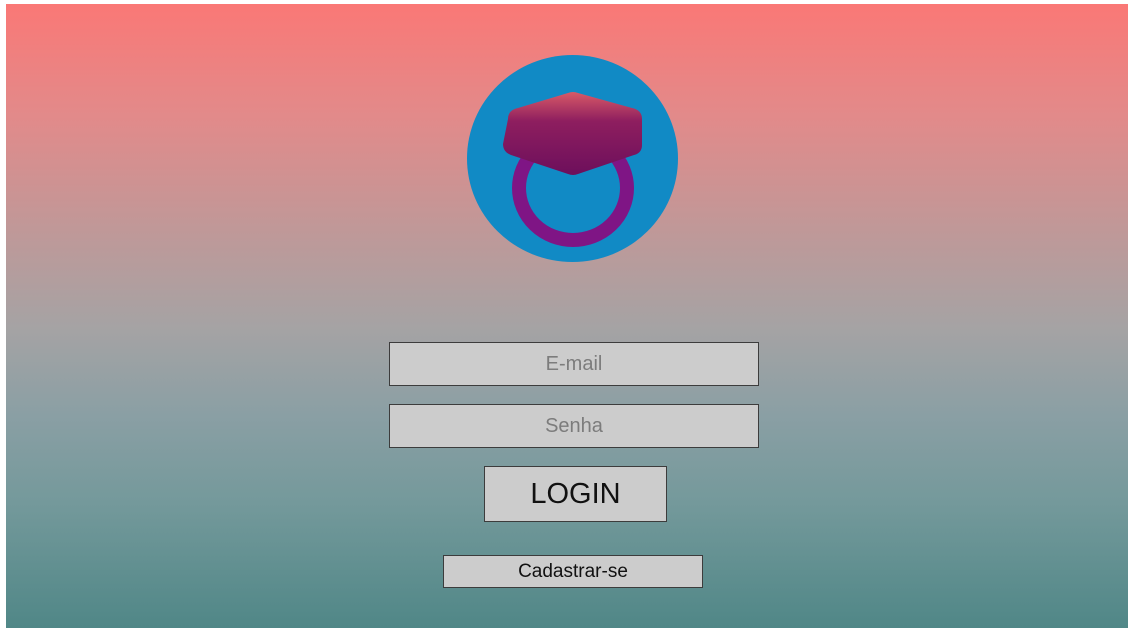  I want to click on signup-button: Cadastrar-se, so click(573, 571).